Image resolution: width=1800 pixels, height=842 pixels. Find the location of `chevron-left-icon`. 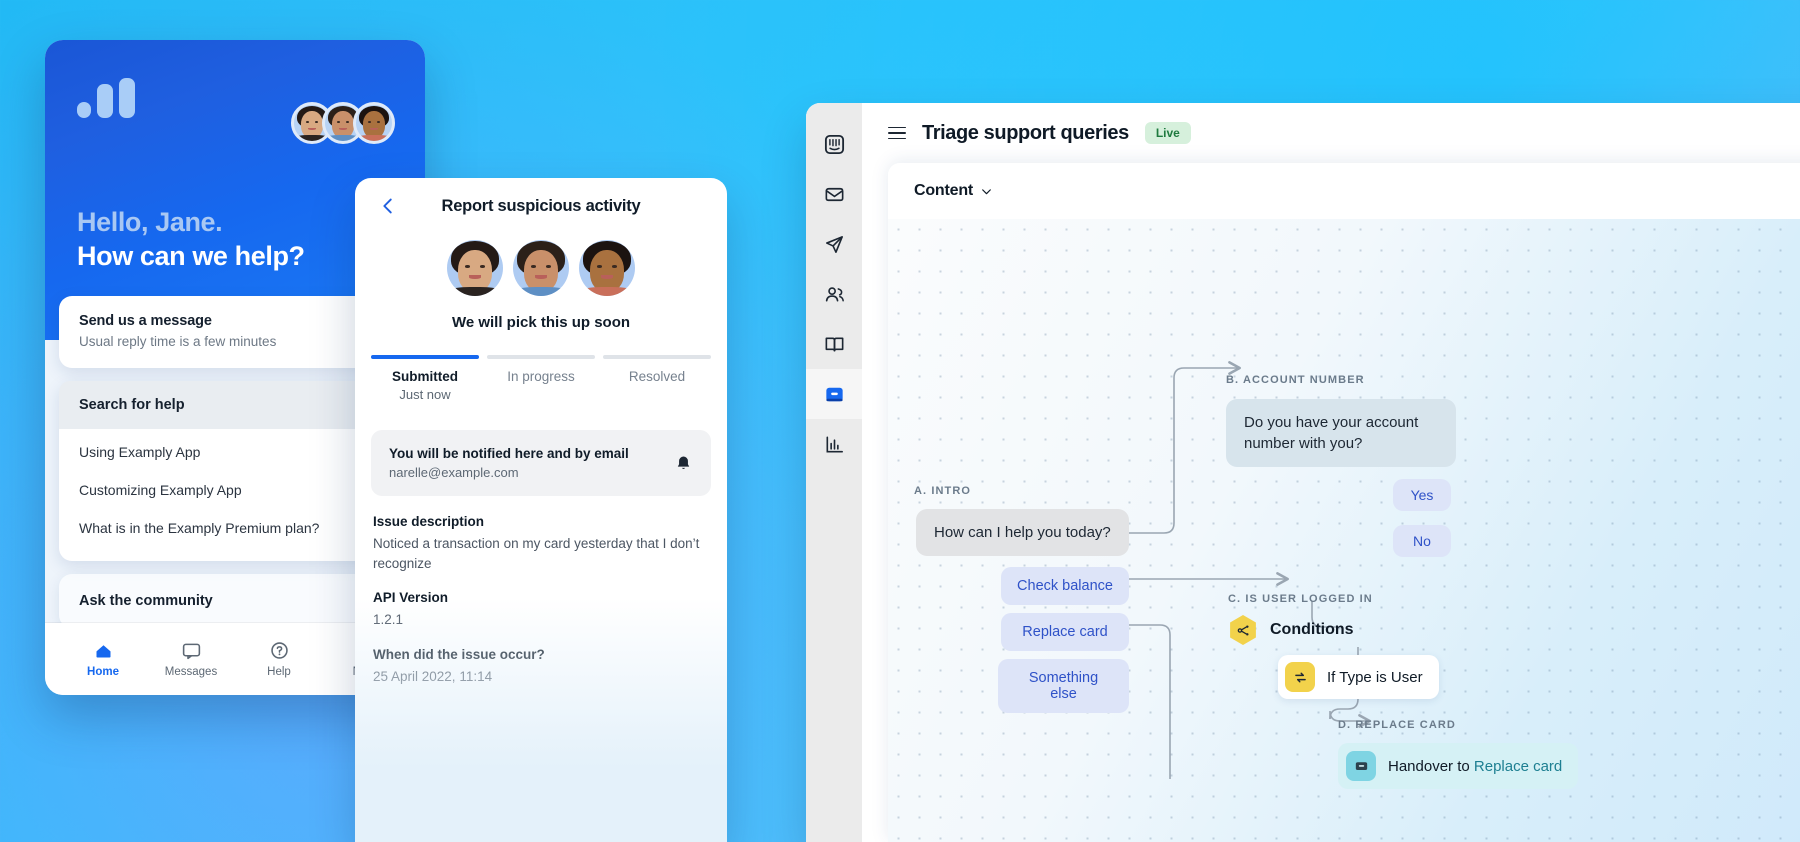

chevron-left-icon is located at coordinates (388, 206).